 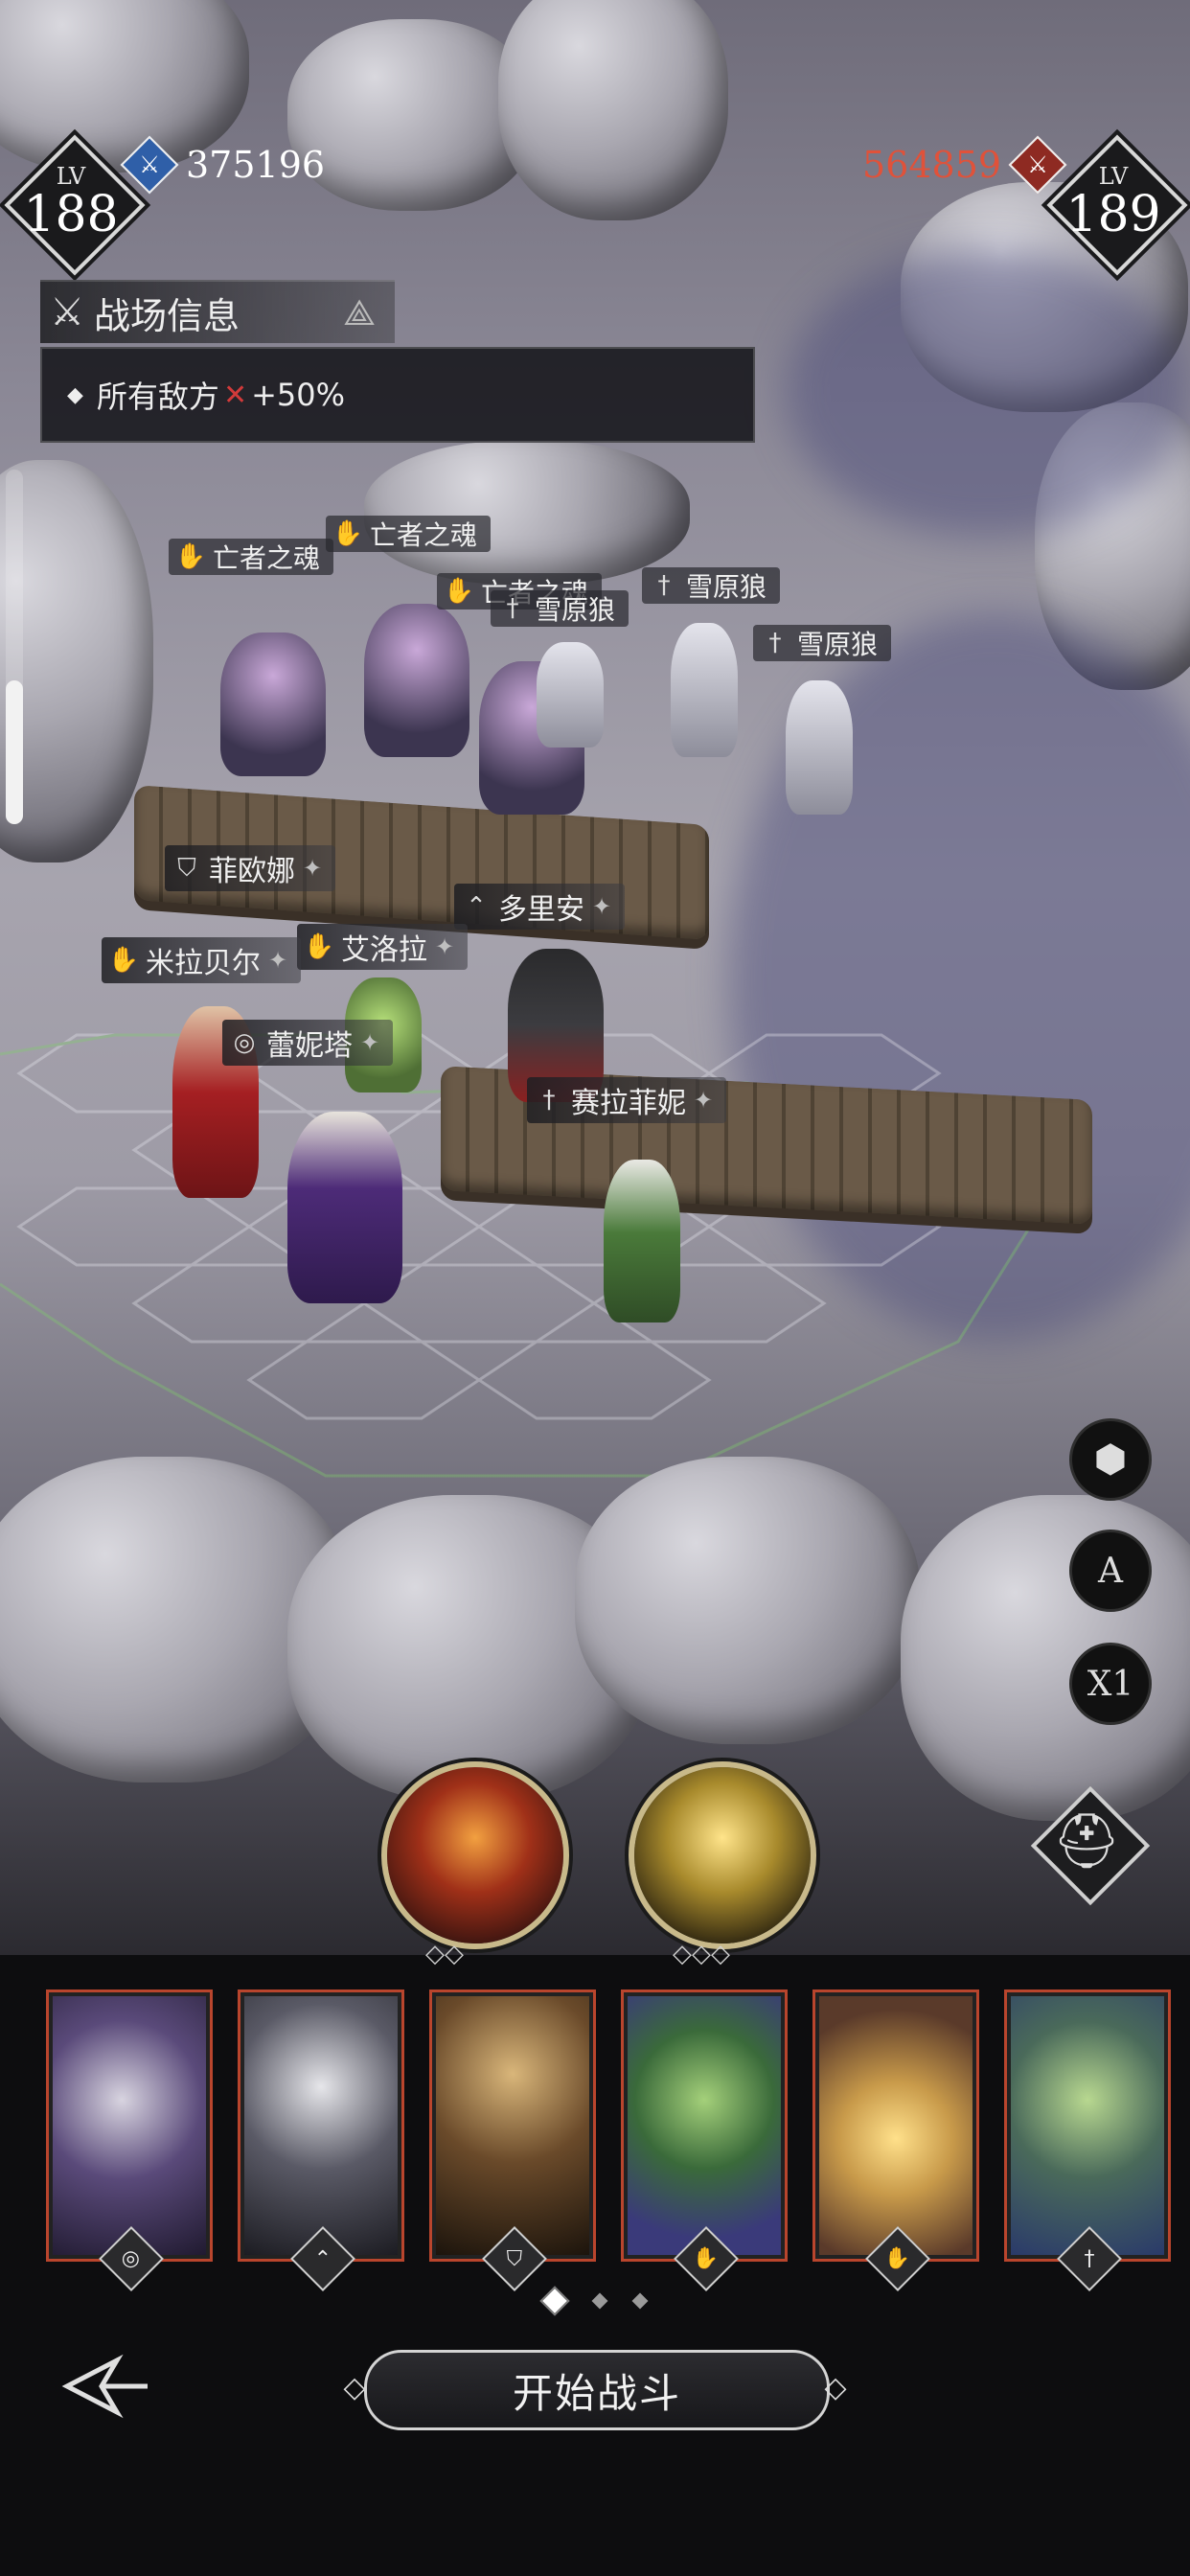 I want to click on hero-lineup-button: ⛑, so click(x=1089, y=1844).